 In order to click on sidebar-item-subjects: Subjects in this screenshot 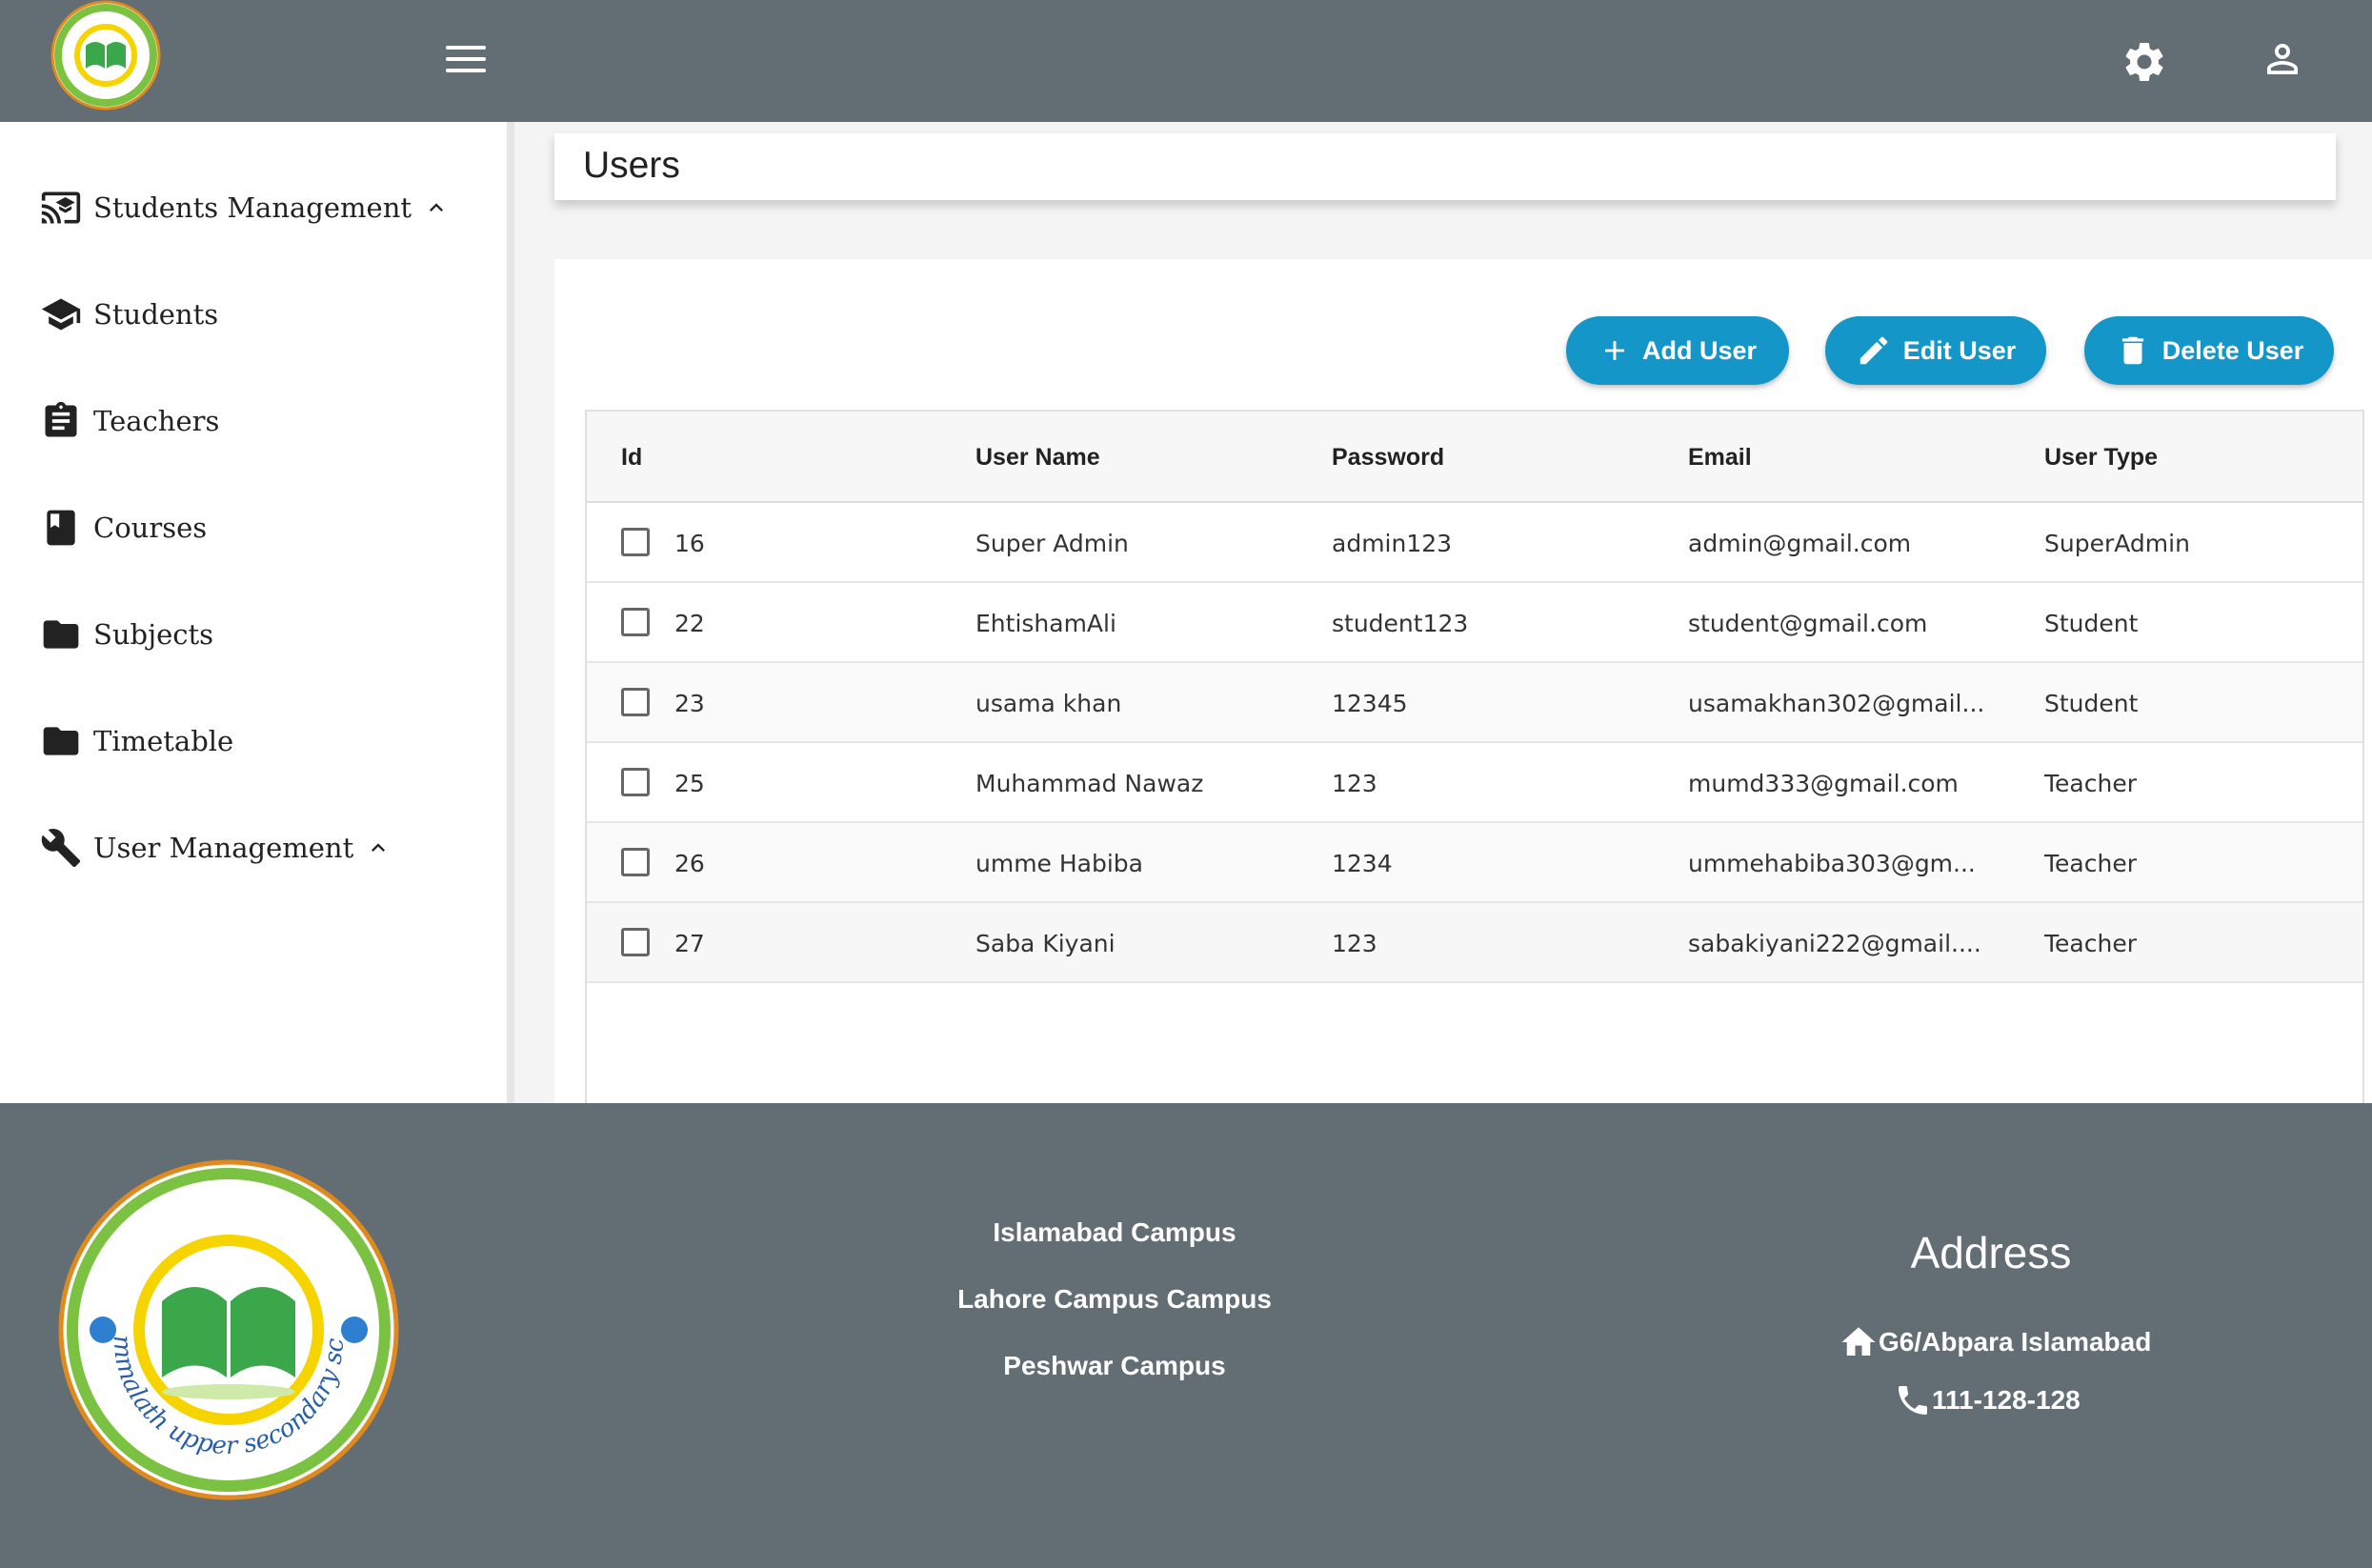, I will do `click(126, 634)`.